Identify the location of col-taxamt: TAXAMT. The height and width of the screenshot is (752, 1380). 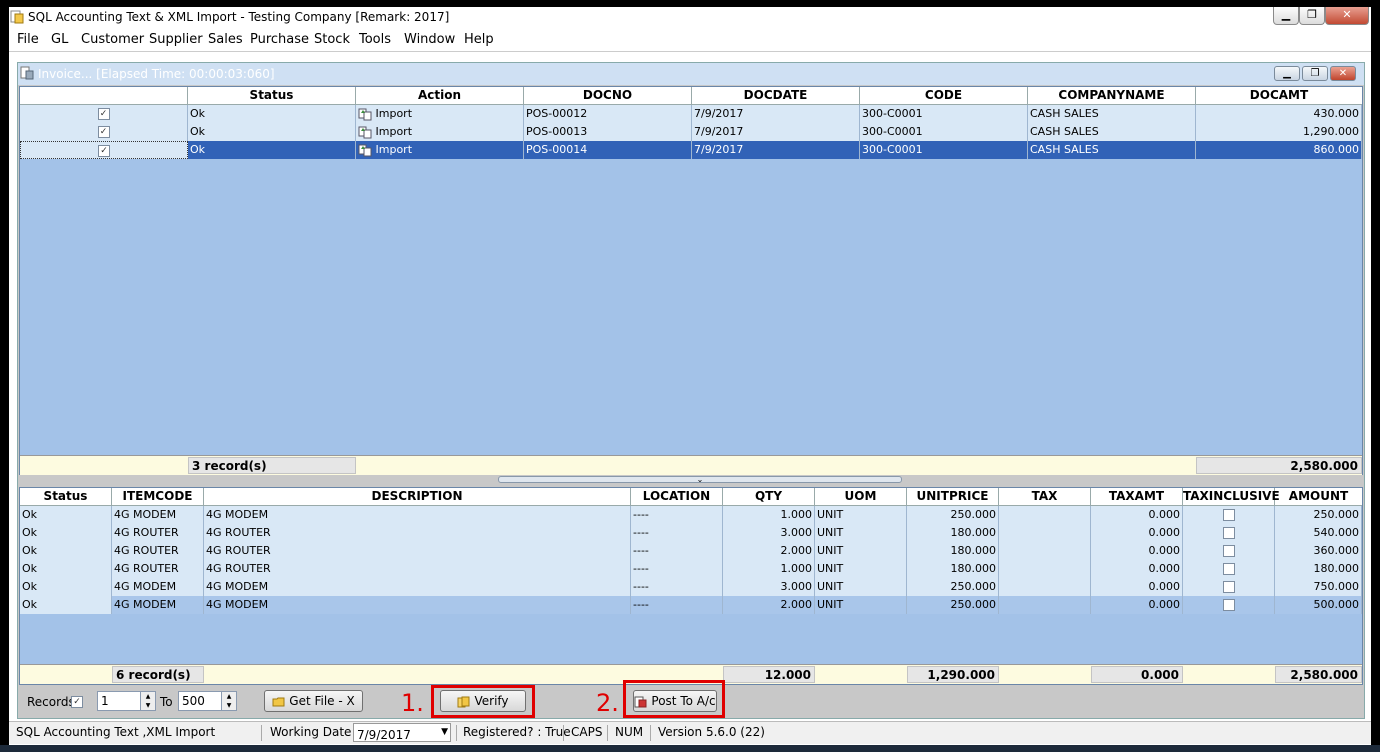
(1137, 496).